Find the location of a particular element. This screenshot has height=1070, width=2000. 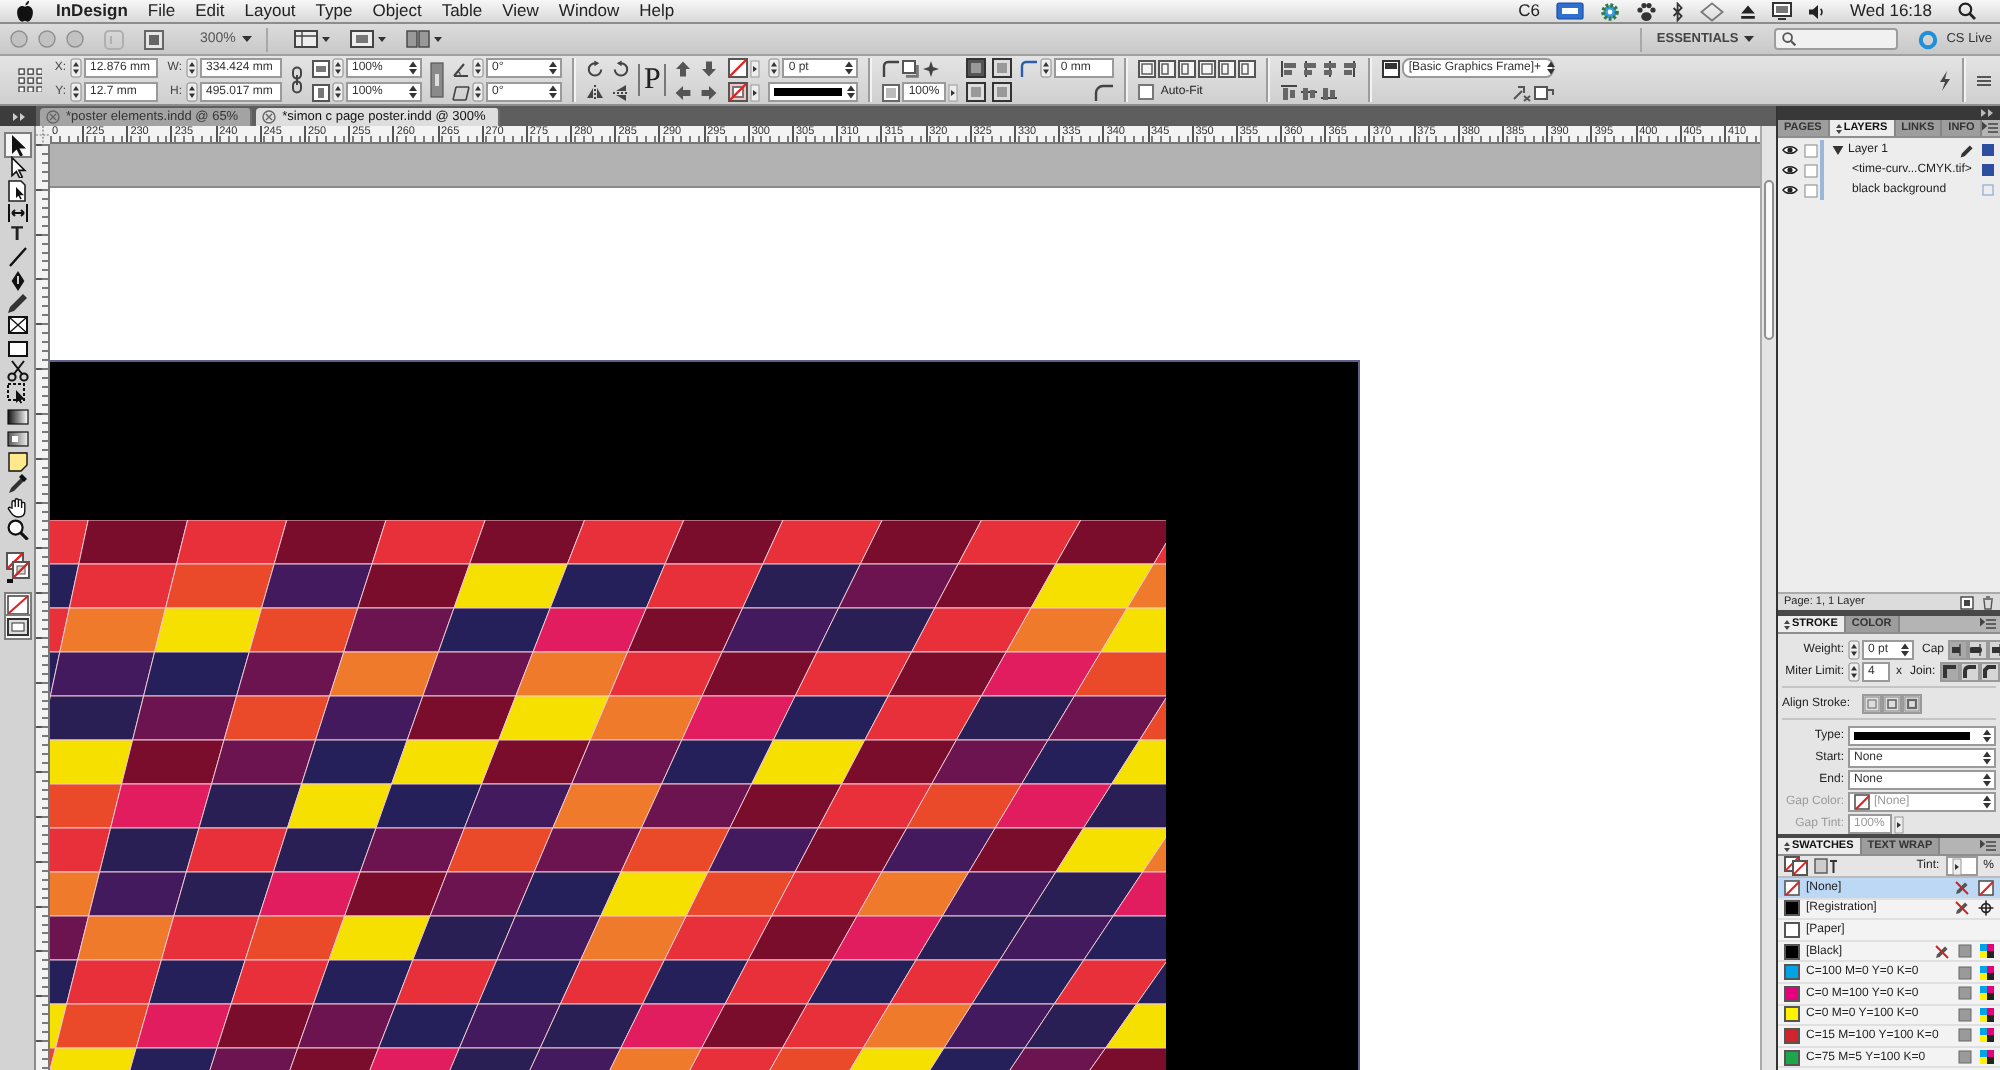

double-arrow-icon is located at coordinates (18, 116).